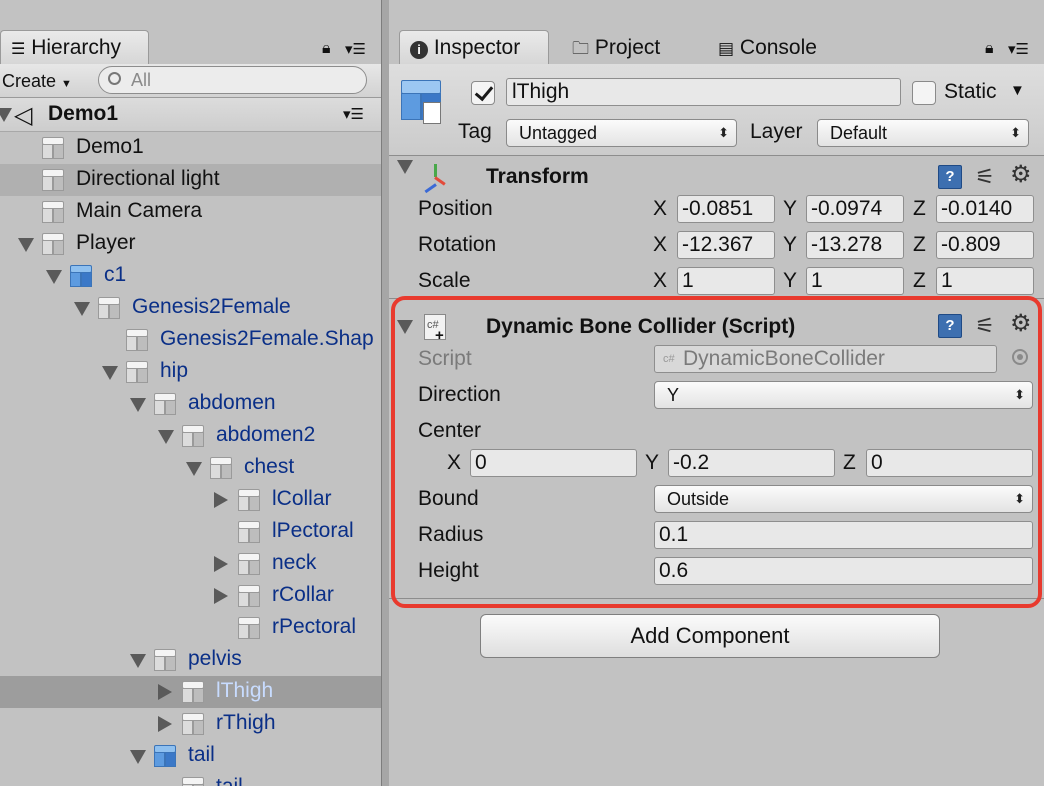 The image size is (1044, 786). I want to click on help-book-icon: ?, so click(950, 177).